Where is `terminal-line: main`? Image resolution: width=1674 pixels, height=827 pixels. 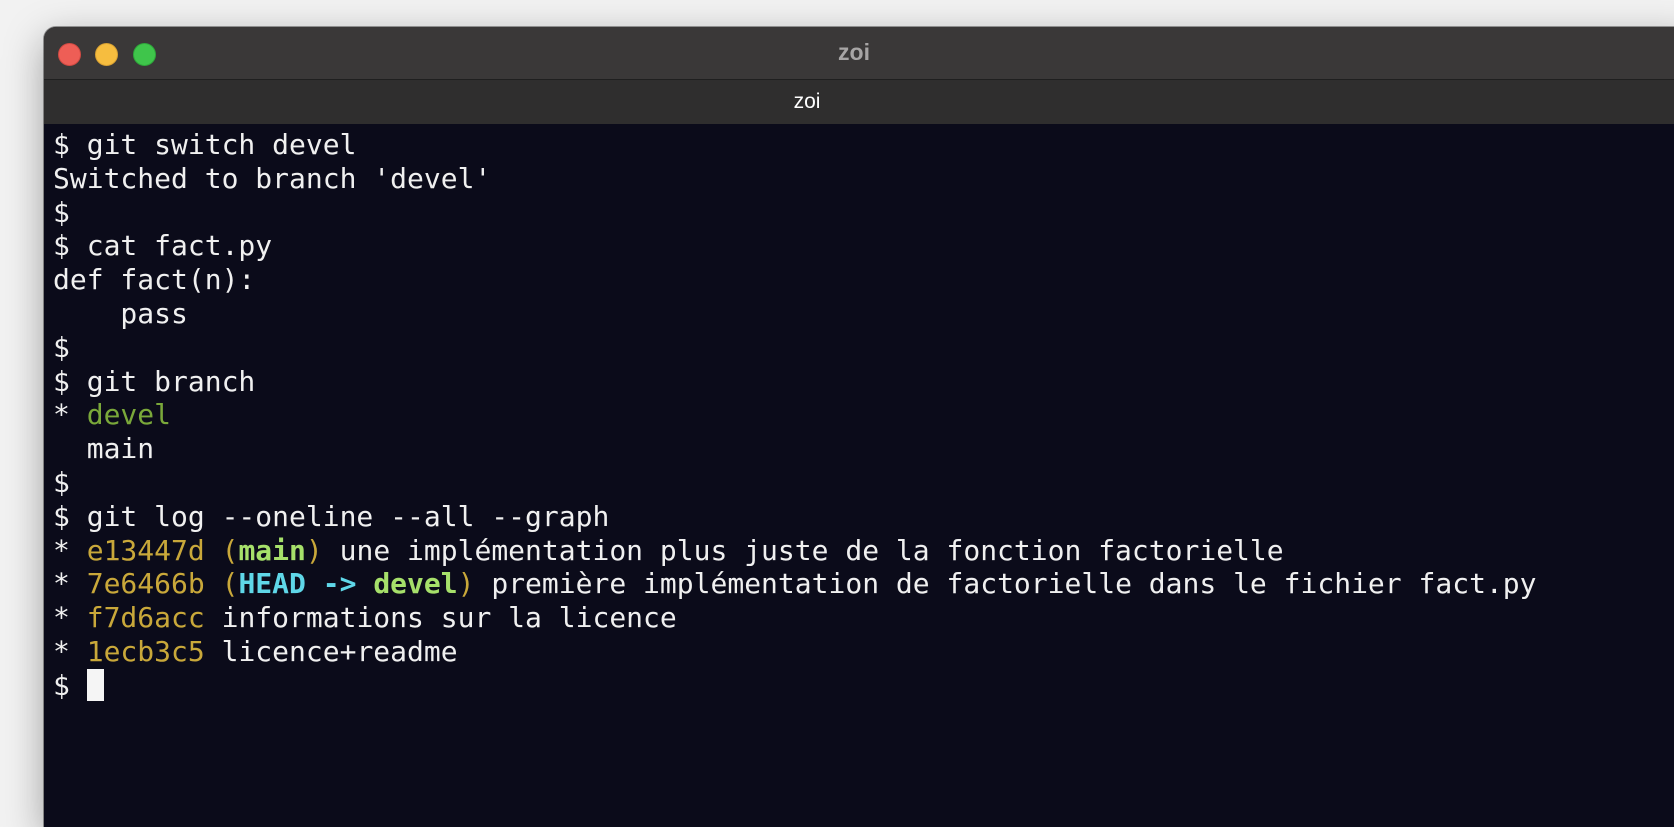 terminal-line: main is located at coordinates (863, 449).